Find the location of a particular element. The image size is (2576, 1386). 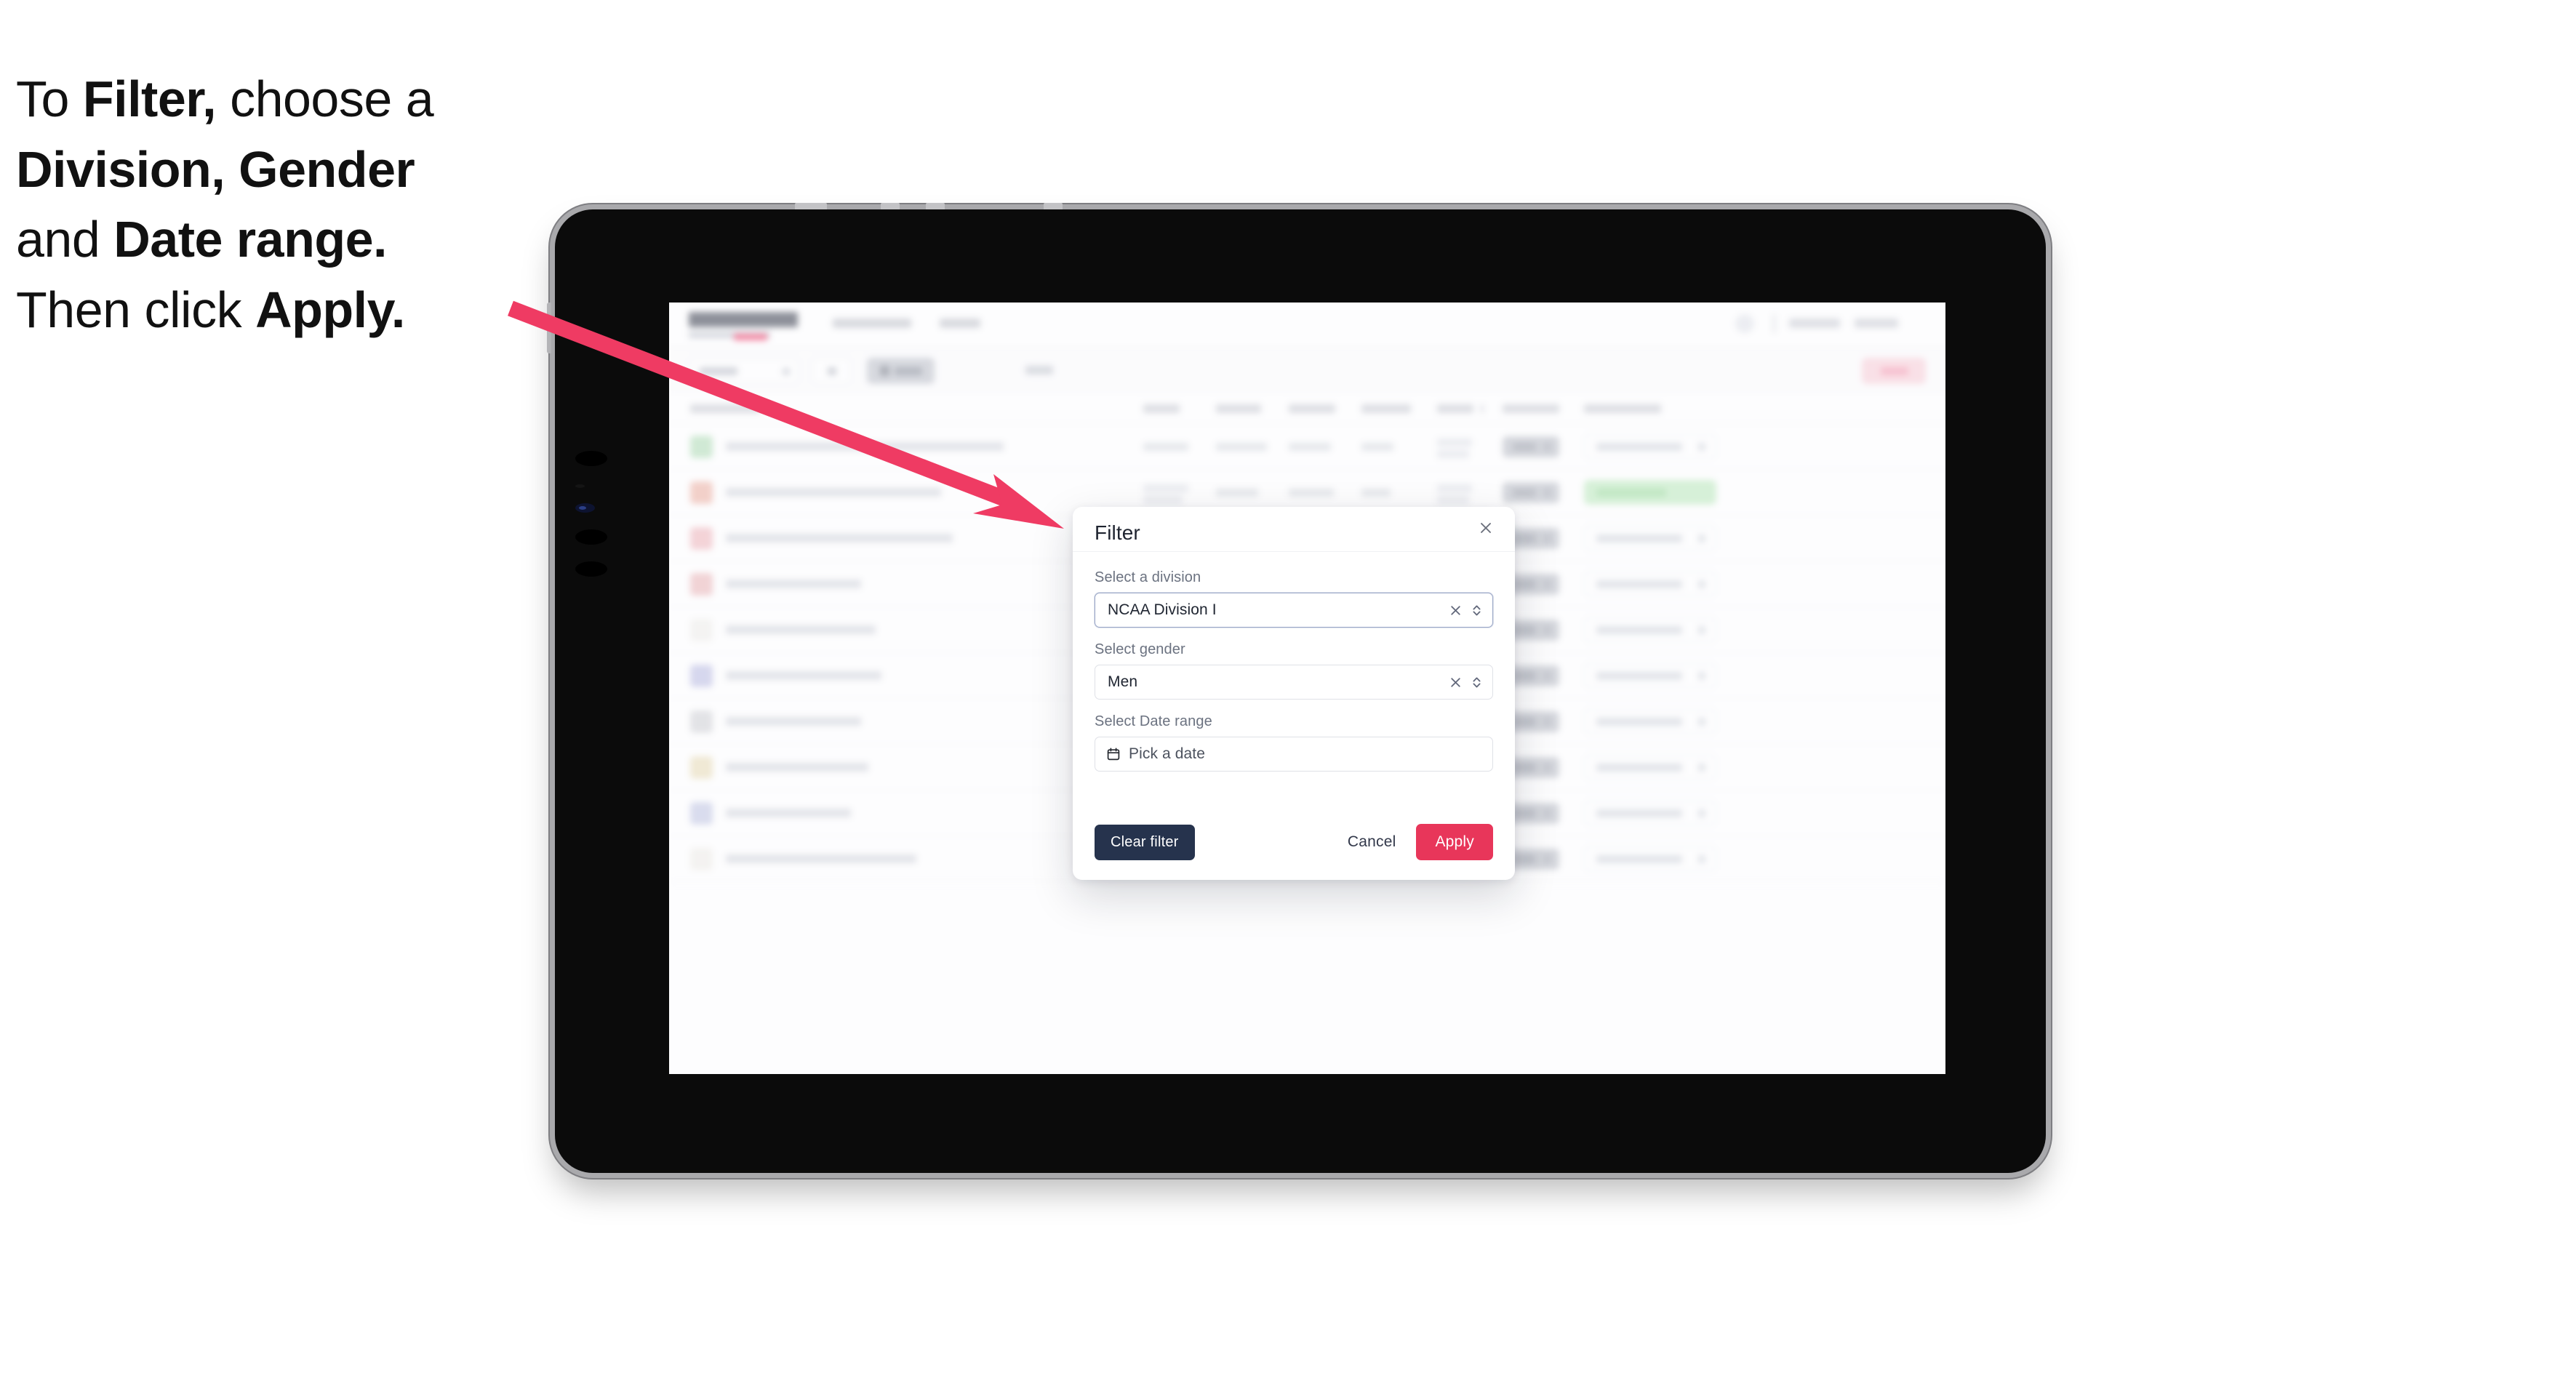

caption-line-1: To Filter, choose a is located at coordinates (292, 99).